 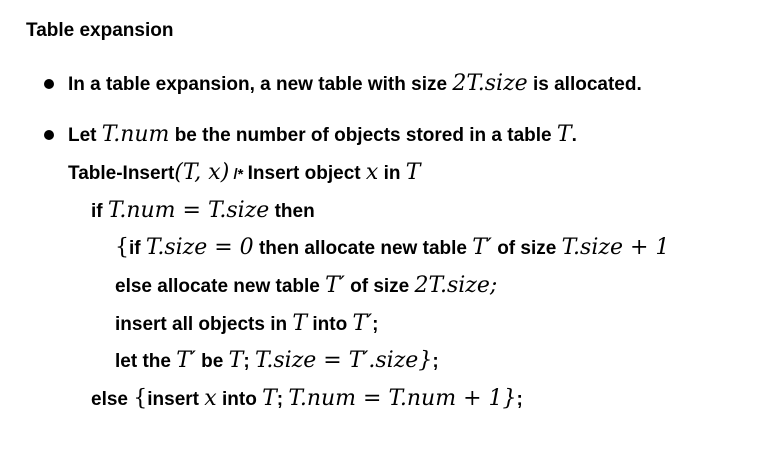 I want to click on bullet-1-text-part: is allocated., so click(x=584, y=84).